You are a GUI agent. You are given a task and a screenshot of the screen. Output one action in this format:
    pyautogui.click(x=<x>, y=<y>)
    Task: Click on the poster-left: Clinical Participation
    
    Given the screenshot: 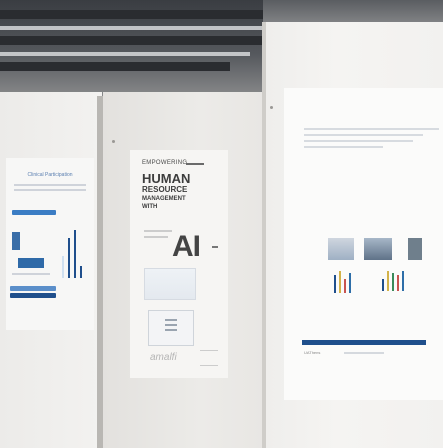 What is the action you would take?
    pyautogui.click(x=50, y=244)
    